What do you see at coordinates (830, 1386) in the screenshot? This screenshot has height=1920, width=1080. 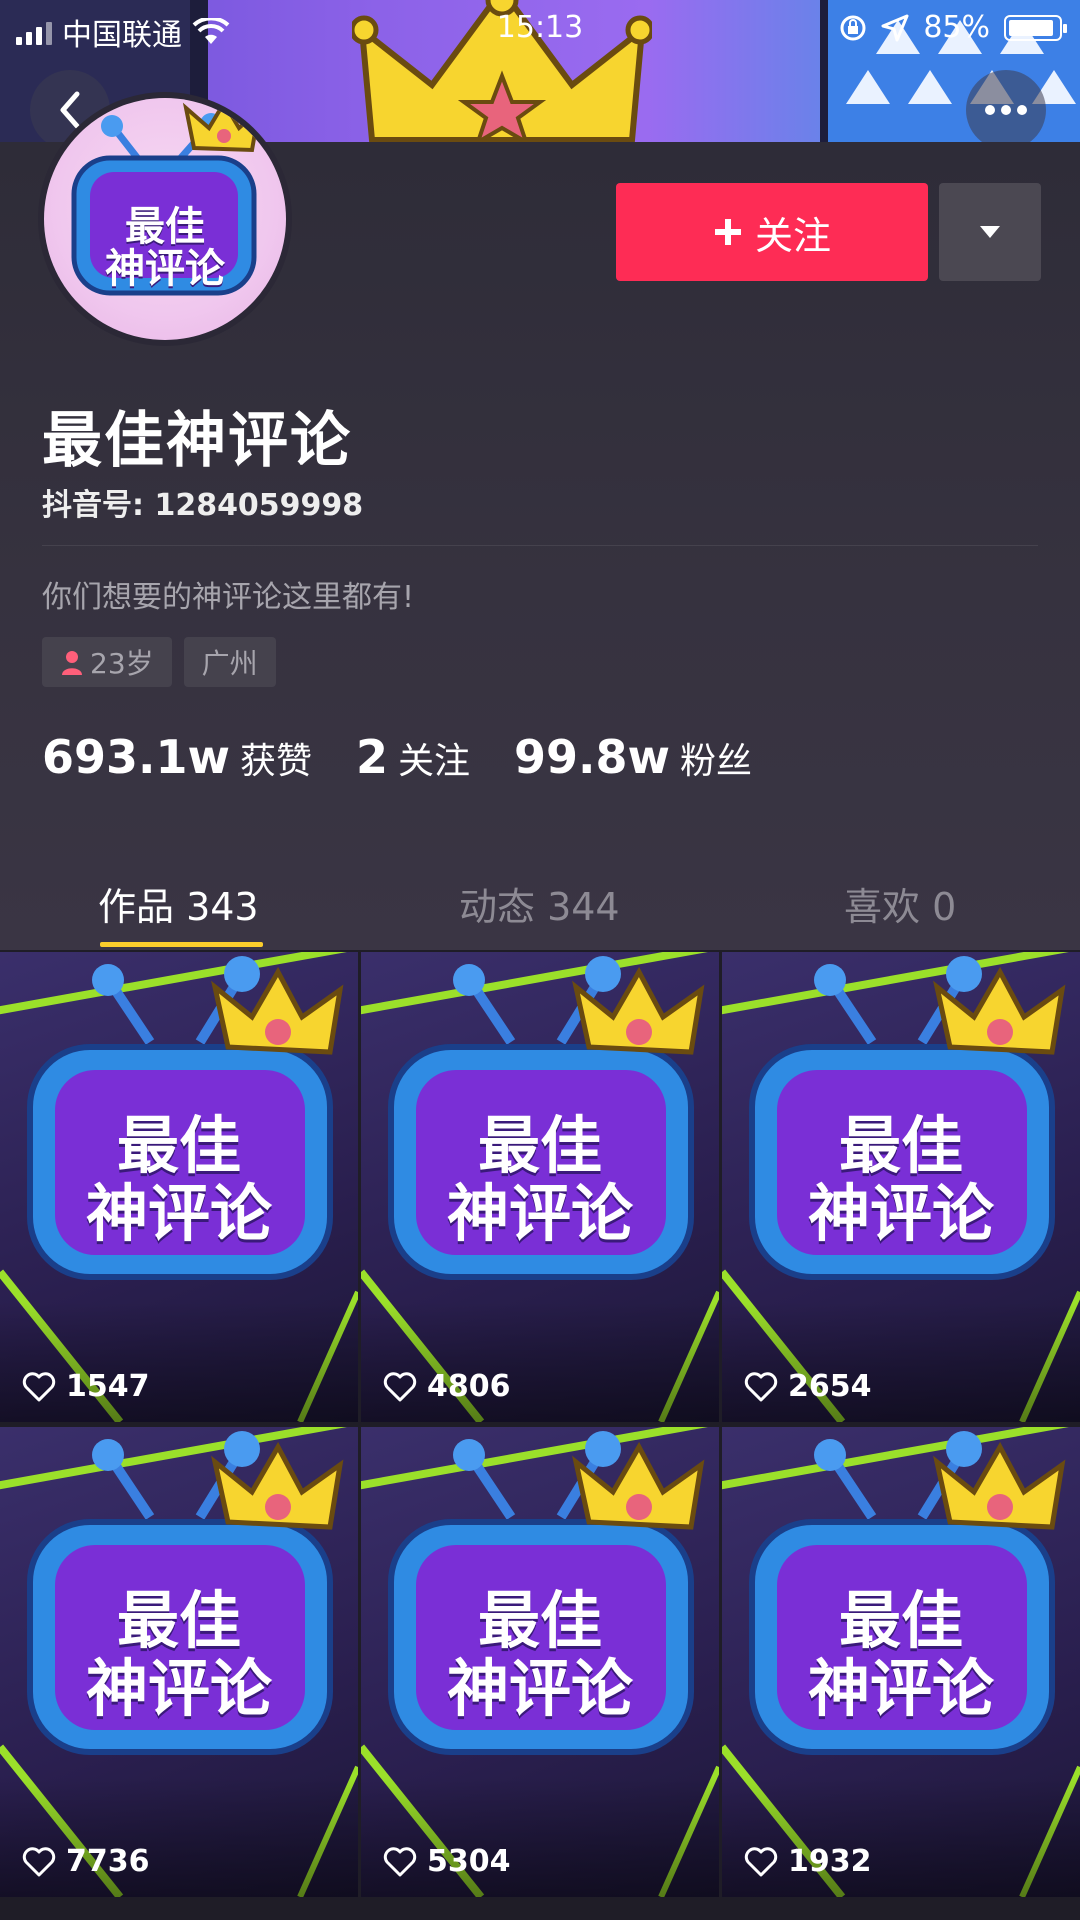 I see `video-like-value: 2654` at bounding box center [830, 1386].